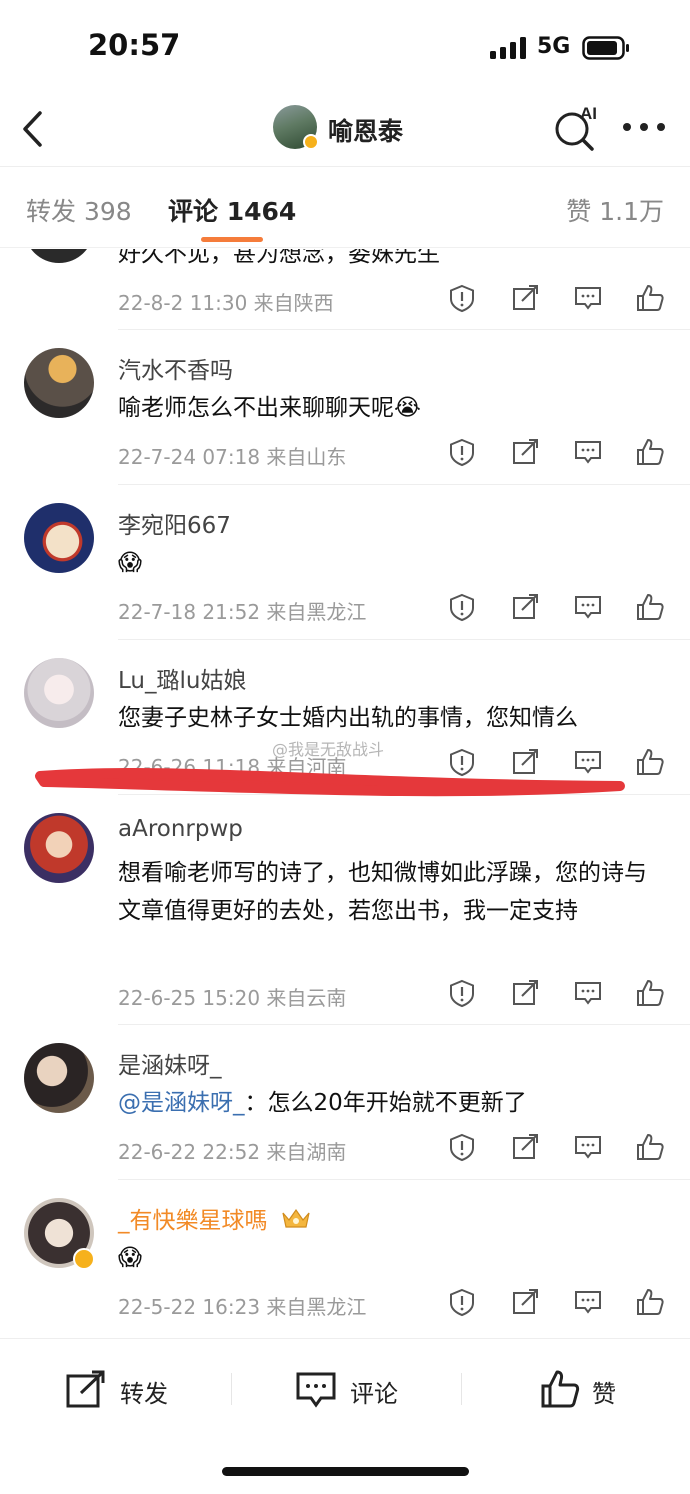  Describe the element at coordinates (134, 45) in the screenshot. I see `status-time: 20:57` at that location.